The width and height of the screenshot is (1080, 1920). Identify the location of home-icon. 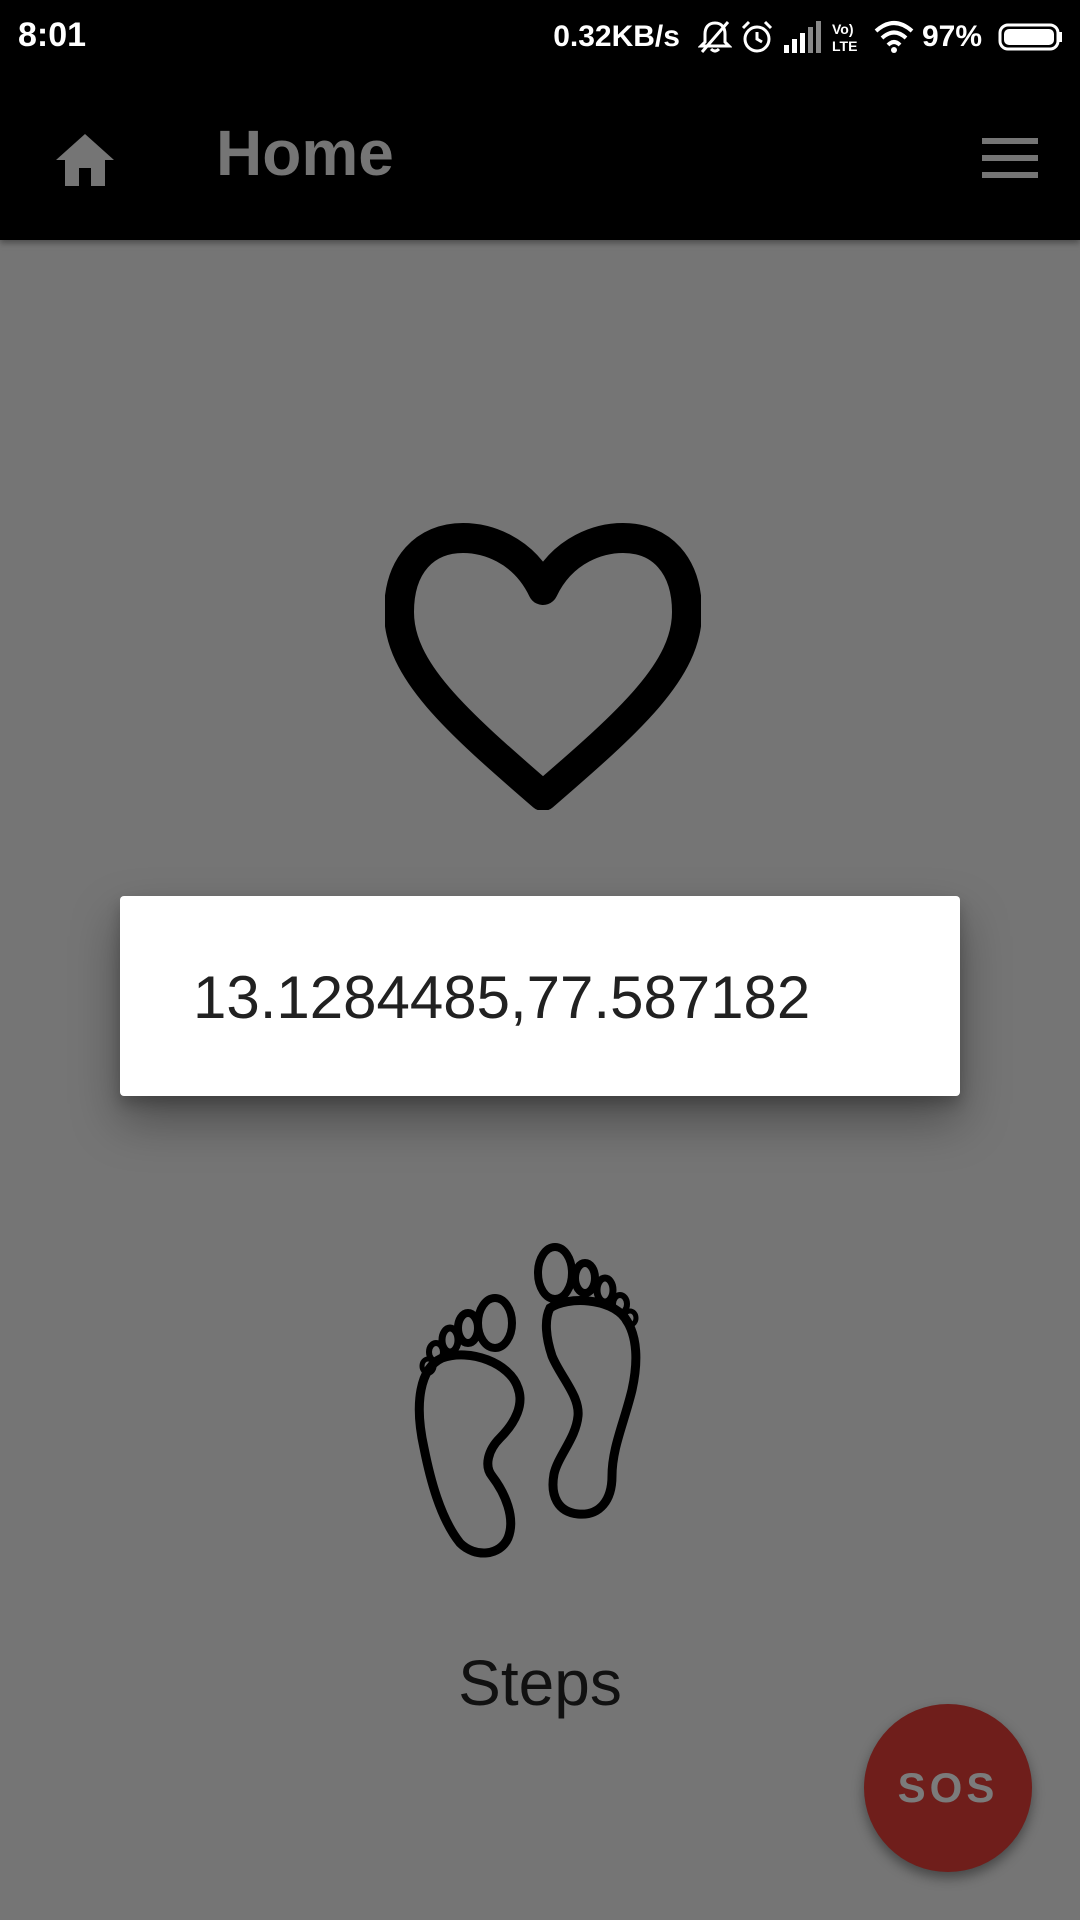
(85, 160).